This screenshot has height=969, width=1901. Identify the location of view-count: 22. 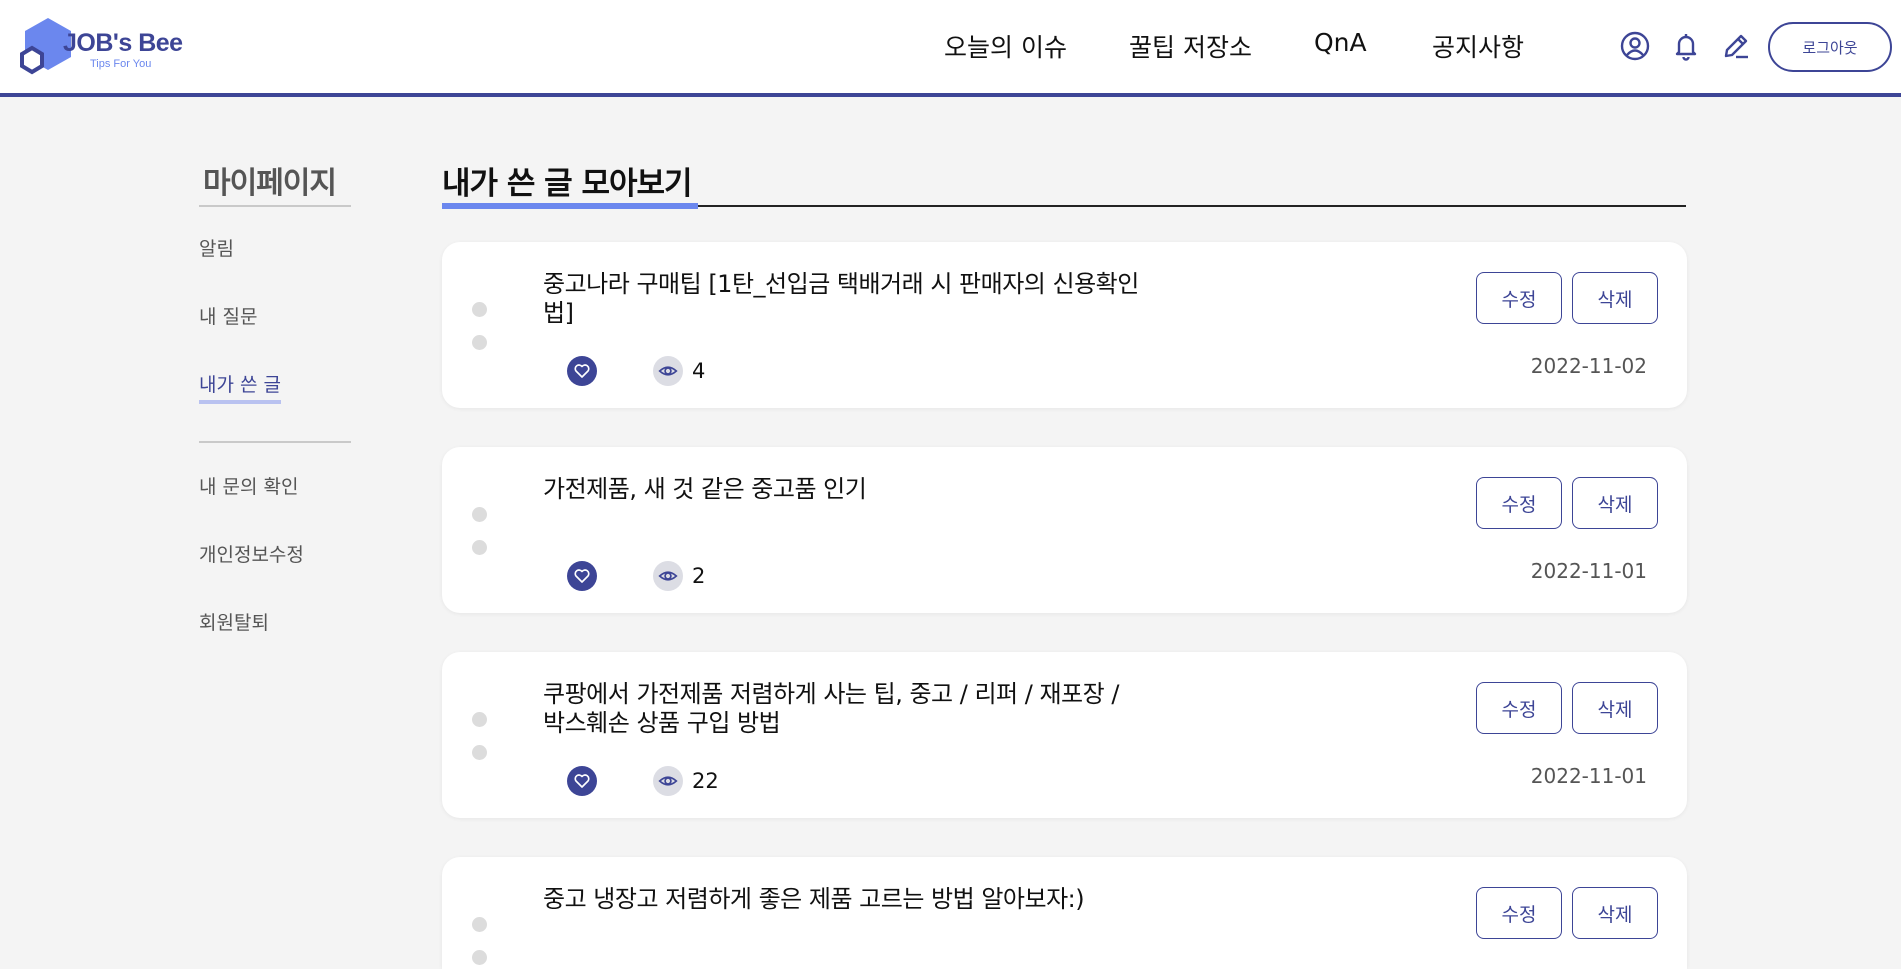
(705, 781).